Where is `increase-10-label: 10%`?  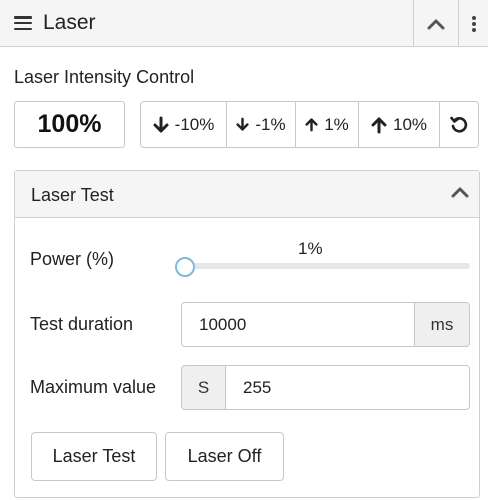 increase-10-label: 10% is located at coordinates (410, 124).